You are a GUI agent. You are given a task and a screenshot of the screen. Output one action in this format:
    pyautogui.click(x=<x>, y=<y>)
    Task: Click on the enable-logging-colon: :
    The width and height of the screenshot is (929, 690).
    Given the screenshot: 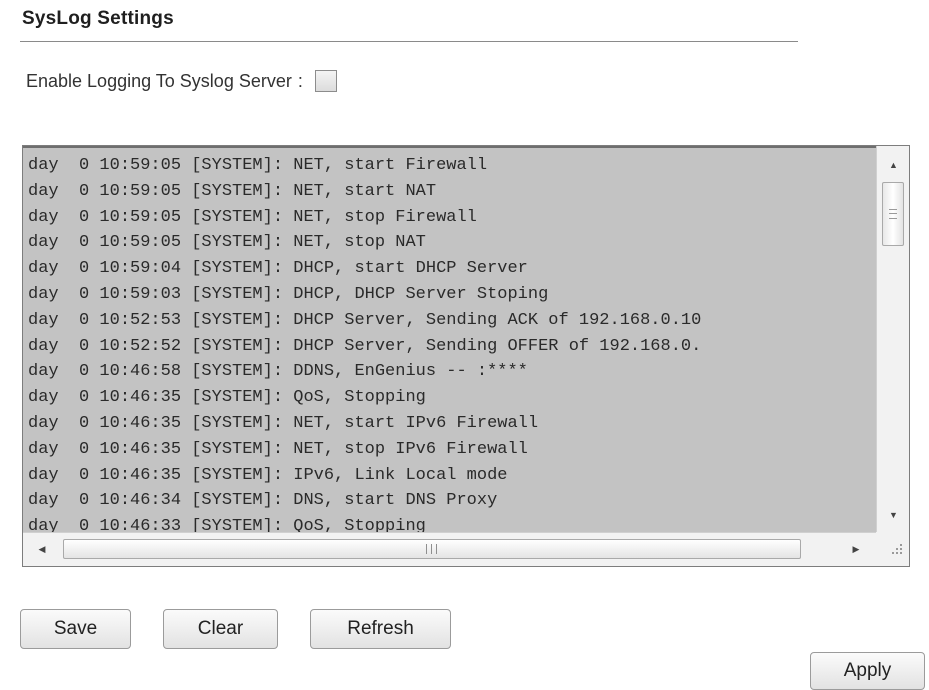 What is the action you would take?
    pyautogui.click(x=300, y=80)
    